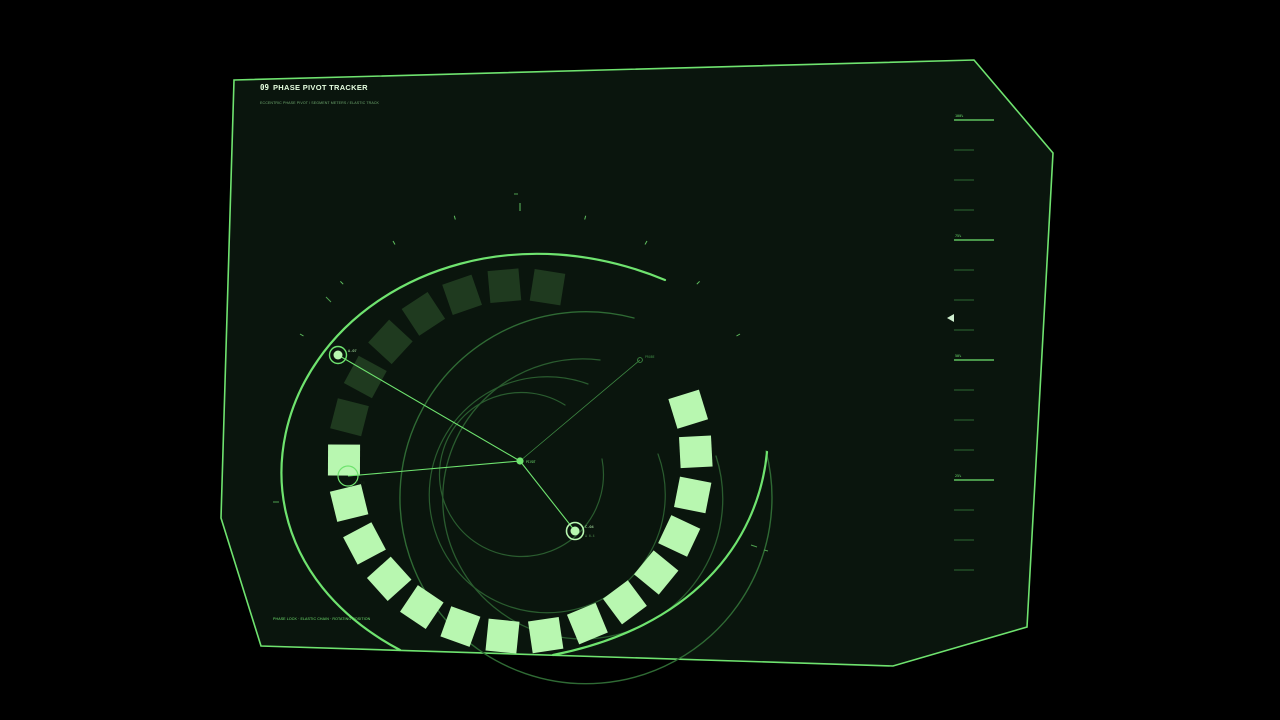 The width and height of the screenshot is (1280, 720). What do you see at coordinates (959, 116) in the screenshot?
I see `scale-mark-label: 100%` at bounding box center [959, 116].